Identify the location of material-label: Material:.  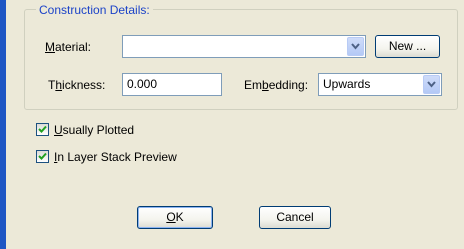
(68, 47).